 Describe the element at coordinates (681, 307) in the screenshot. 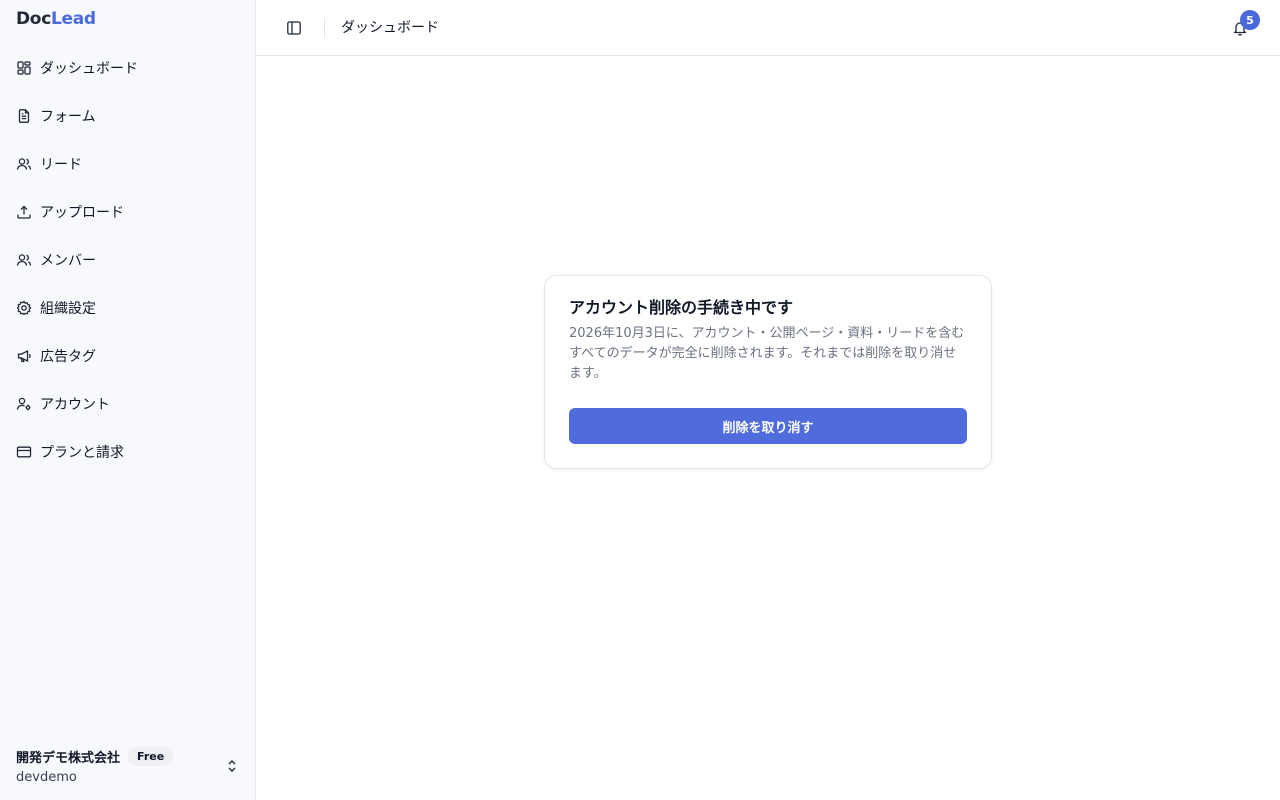

I see `card-title: アカウント削除の手続き中です` at that location.